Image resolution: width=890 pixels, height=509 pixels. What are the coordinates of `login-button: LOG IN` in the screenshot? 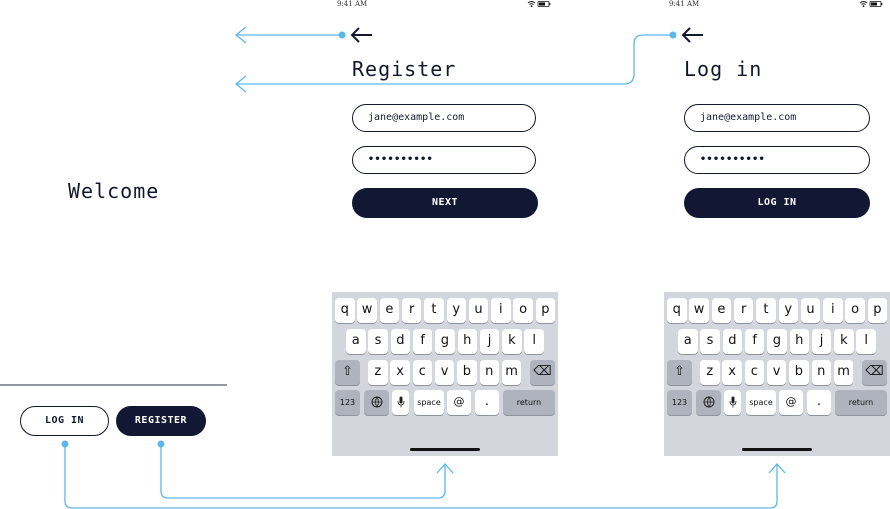 It's located at (64, 421).